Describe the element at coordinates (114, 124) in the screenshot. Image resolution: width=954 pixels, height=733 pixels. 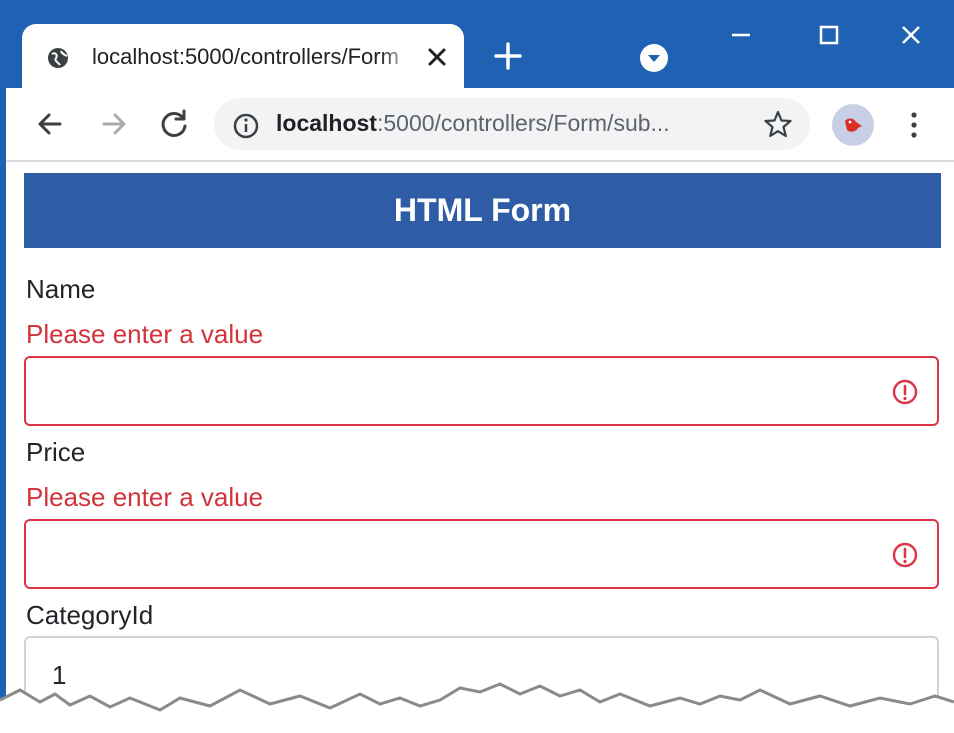
I see `forward-arrow-icon` at that location.